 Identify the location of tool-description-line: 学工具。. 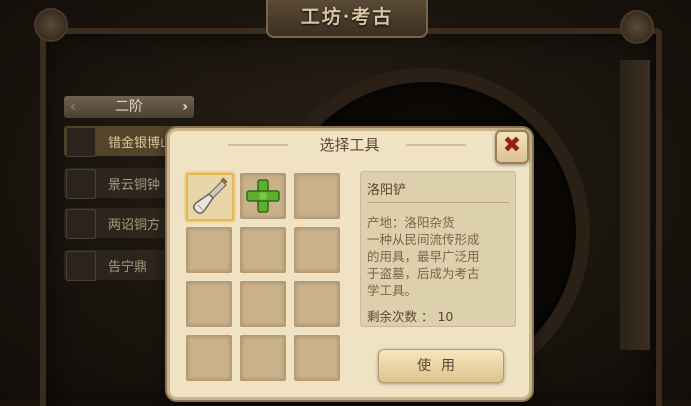
(392, 290).